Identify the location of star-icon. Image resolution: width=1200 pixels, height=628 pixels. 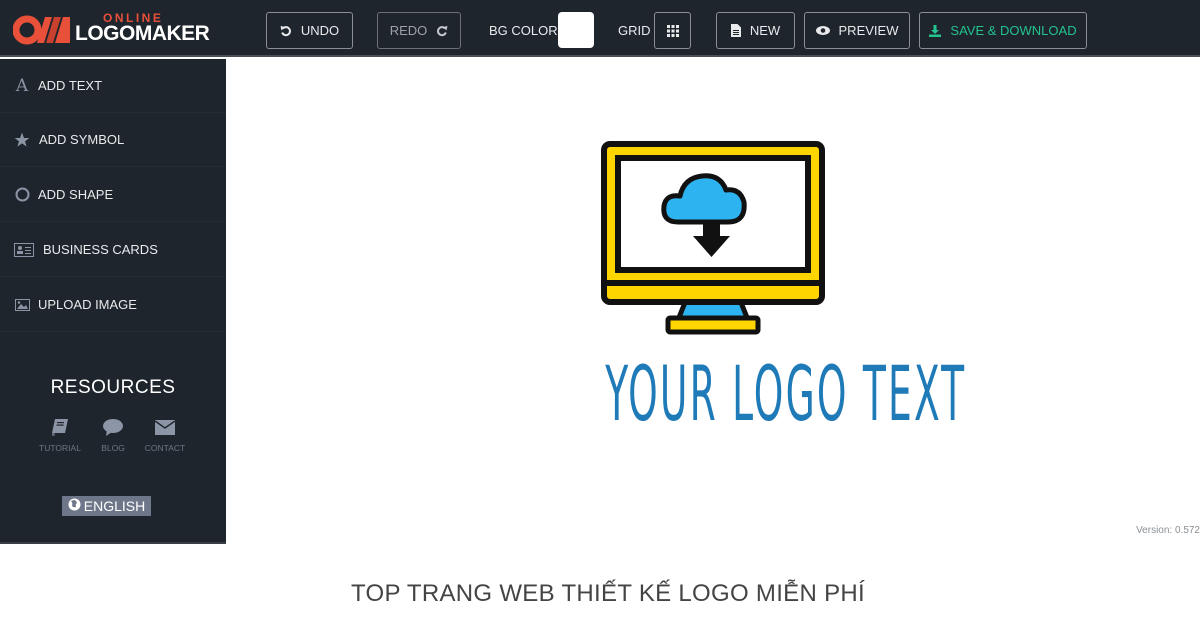
(22, 140).